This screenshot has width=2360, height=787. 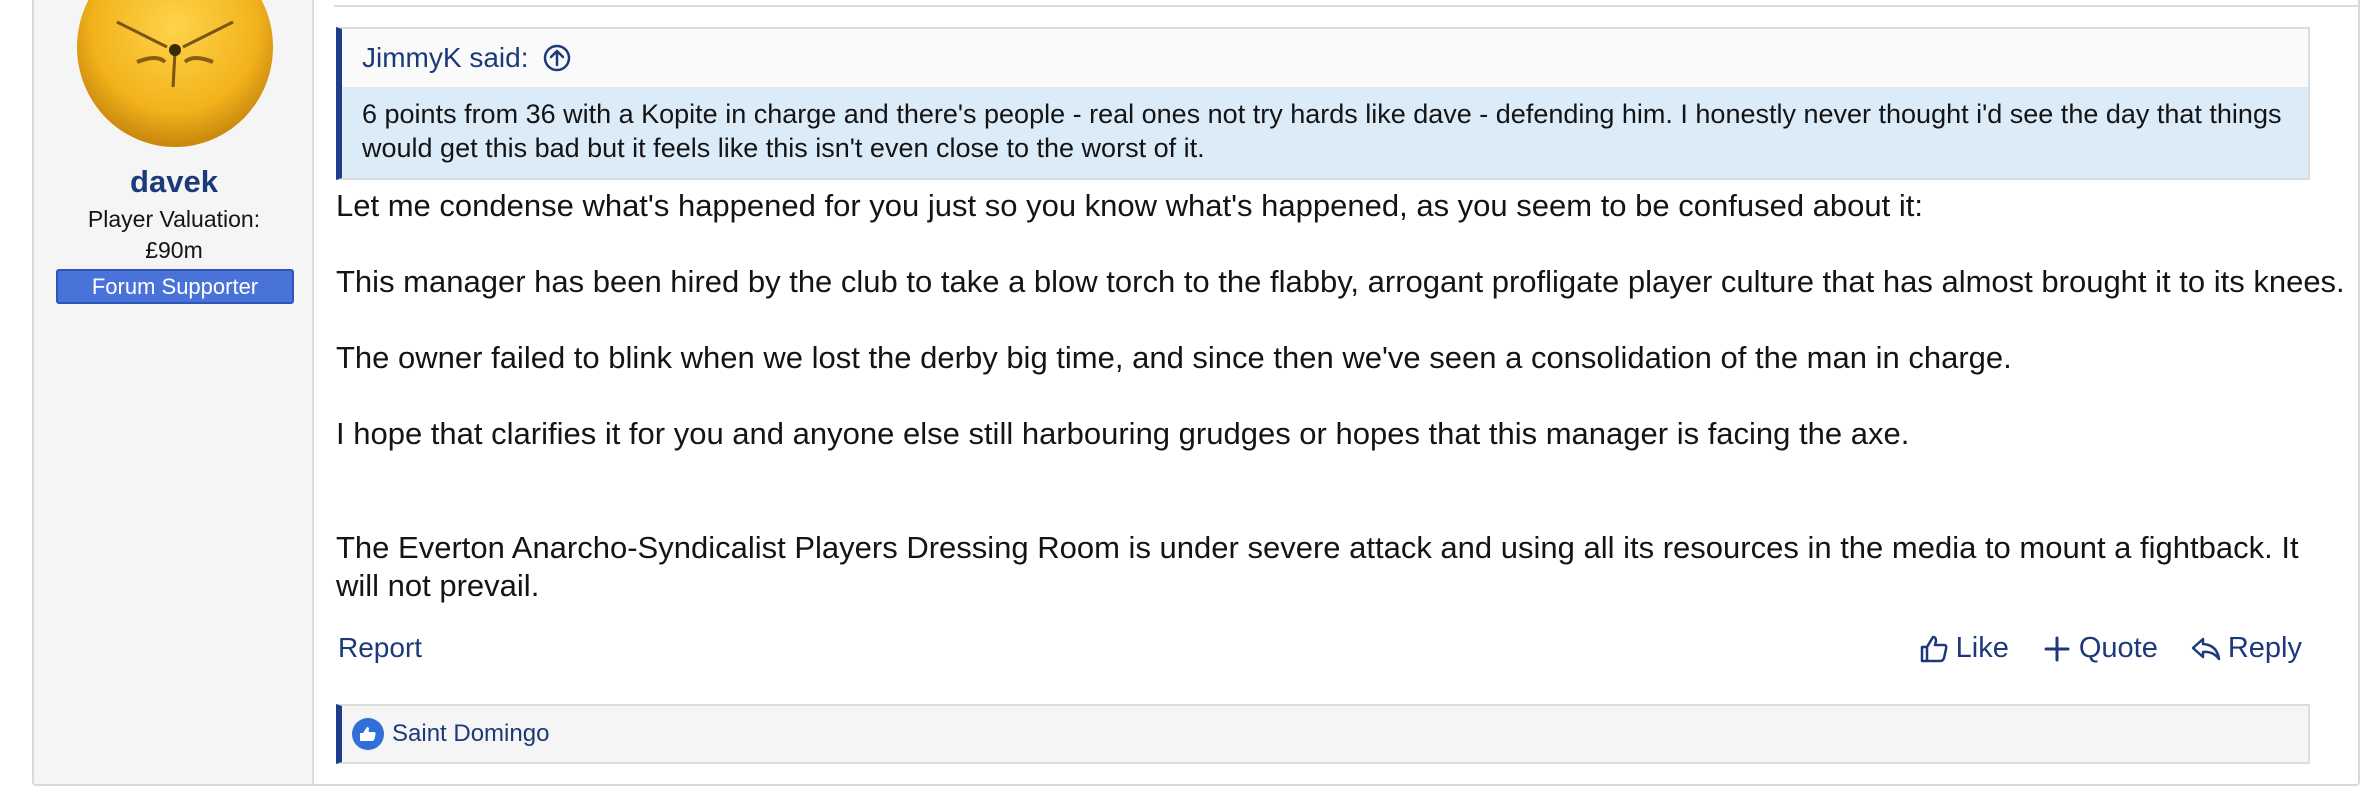 What do you see at coordinates (175, 286) in the screenshot?
I see `forum-supporter-banner: Forum Supporter` at bounding box center [175, 286].